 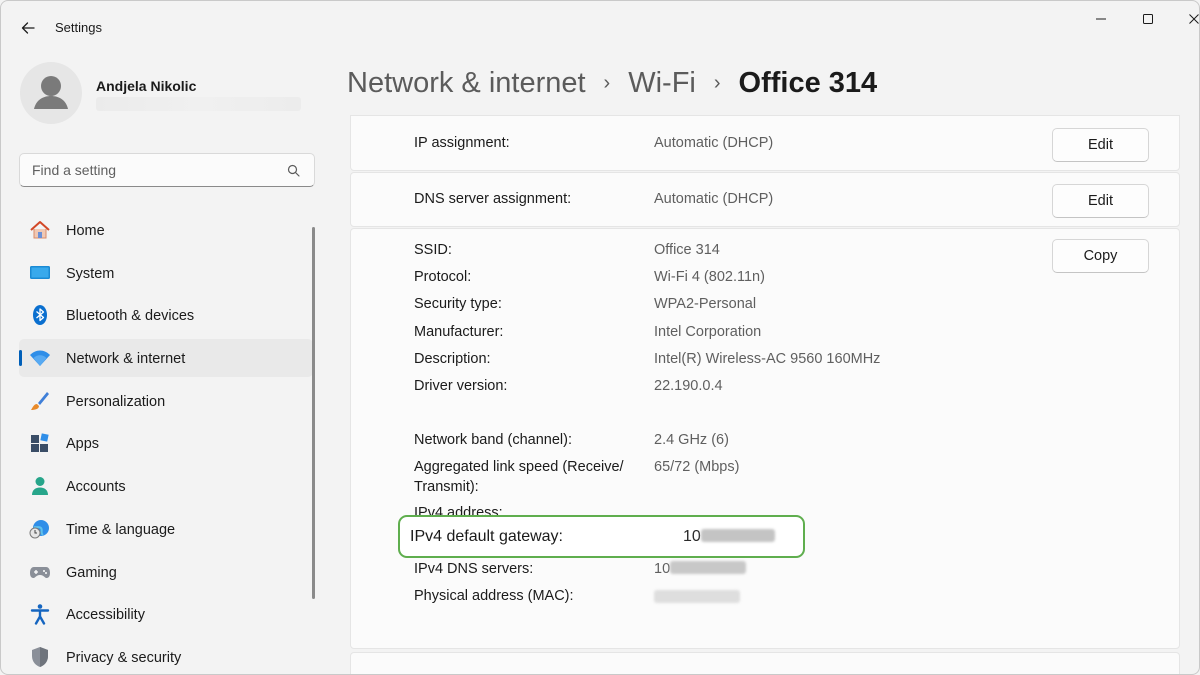 I want to click on sidebar-item-label: Accounts, so click(x=96, y=487).